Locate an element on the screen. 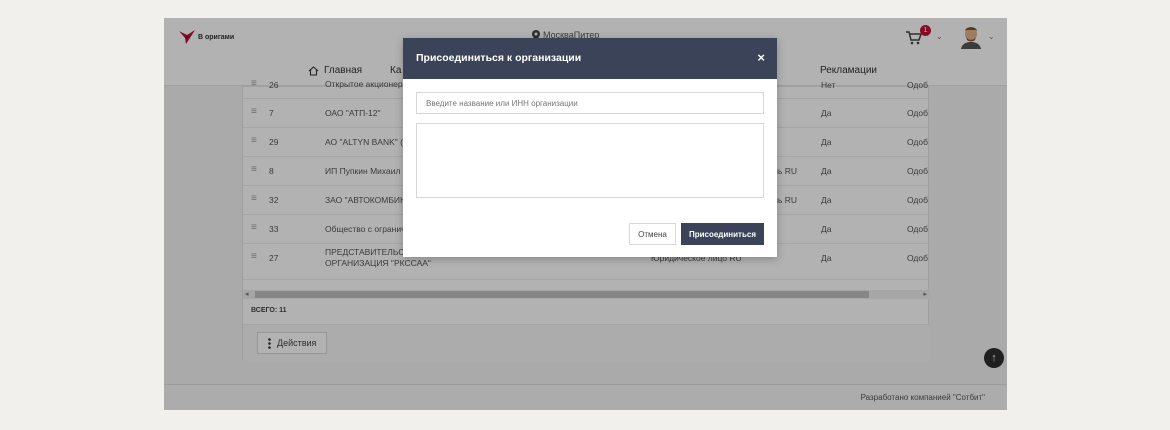 The height and width of the screenshot is (430, 1170). search-results-area is located at coordinates (590, 160).